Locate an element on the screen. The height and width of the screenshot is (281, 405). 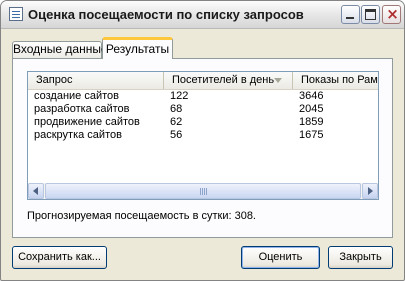
cell-impressions: 2045 is located at coordinates (311, 109).